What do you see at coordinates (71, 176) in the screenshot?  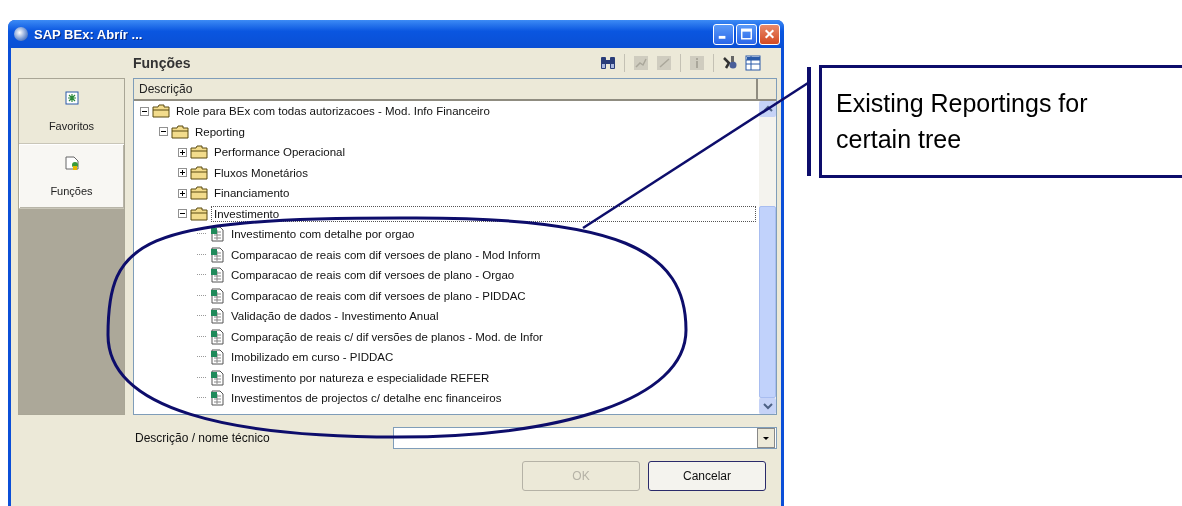 I see `sidebar-tab: Funções` at bounding box center [71, 176].